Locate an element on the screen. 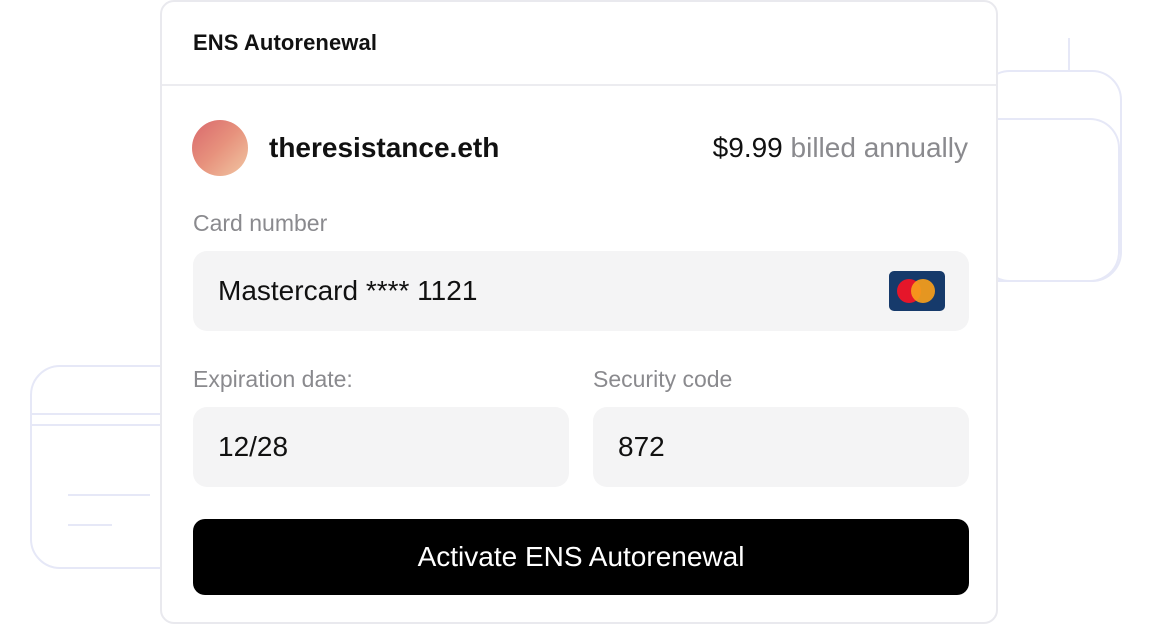  panel-header: ENS Autorenewal is located at coordinates (579, 44).